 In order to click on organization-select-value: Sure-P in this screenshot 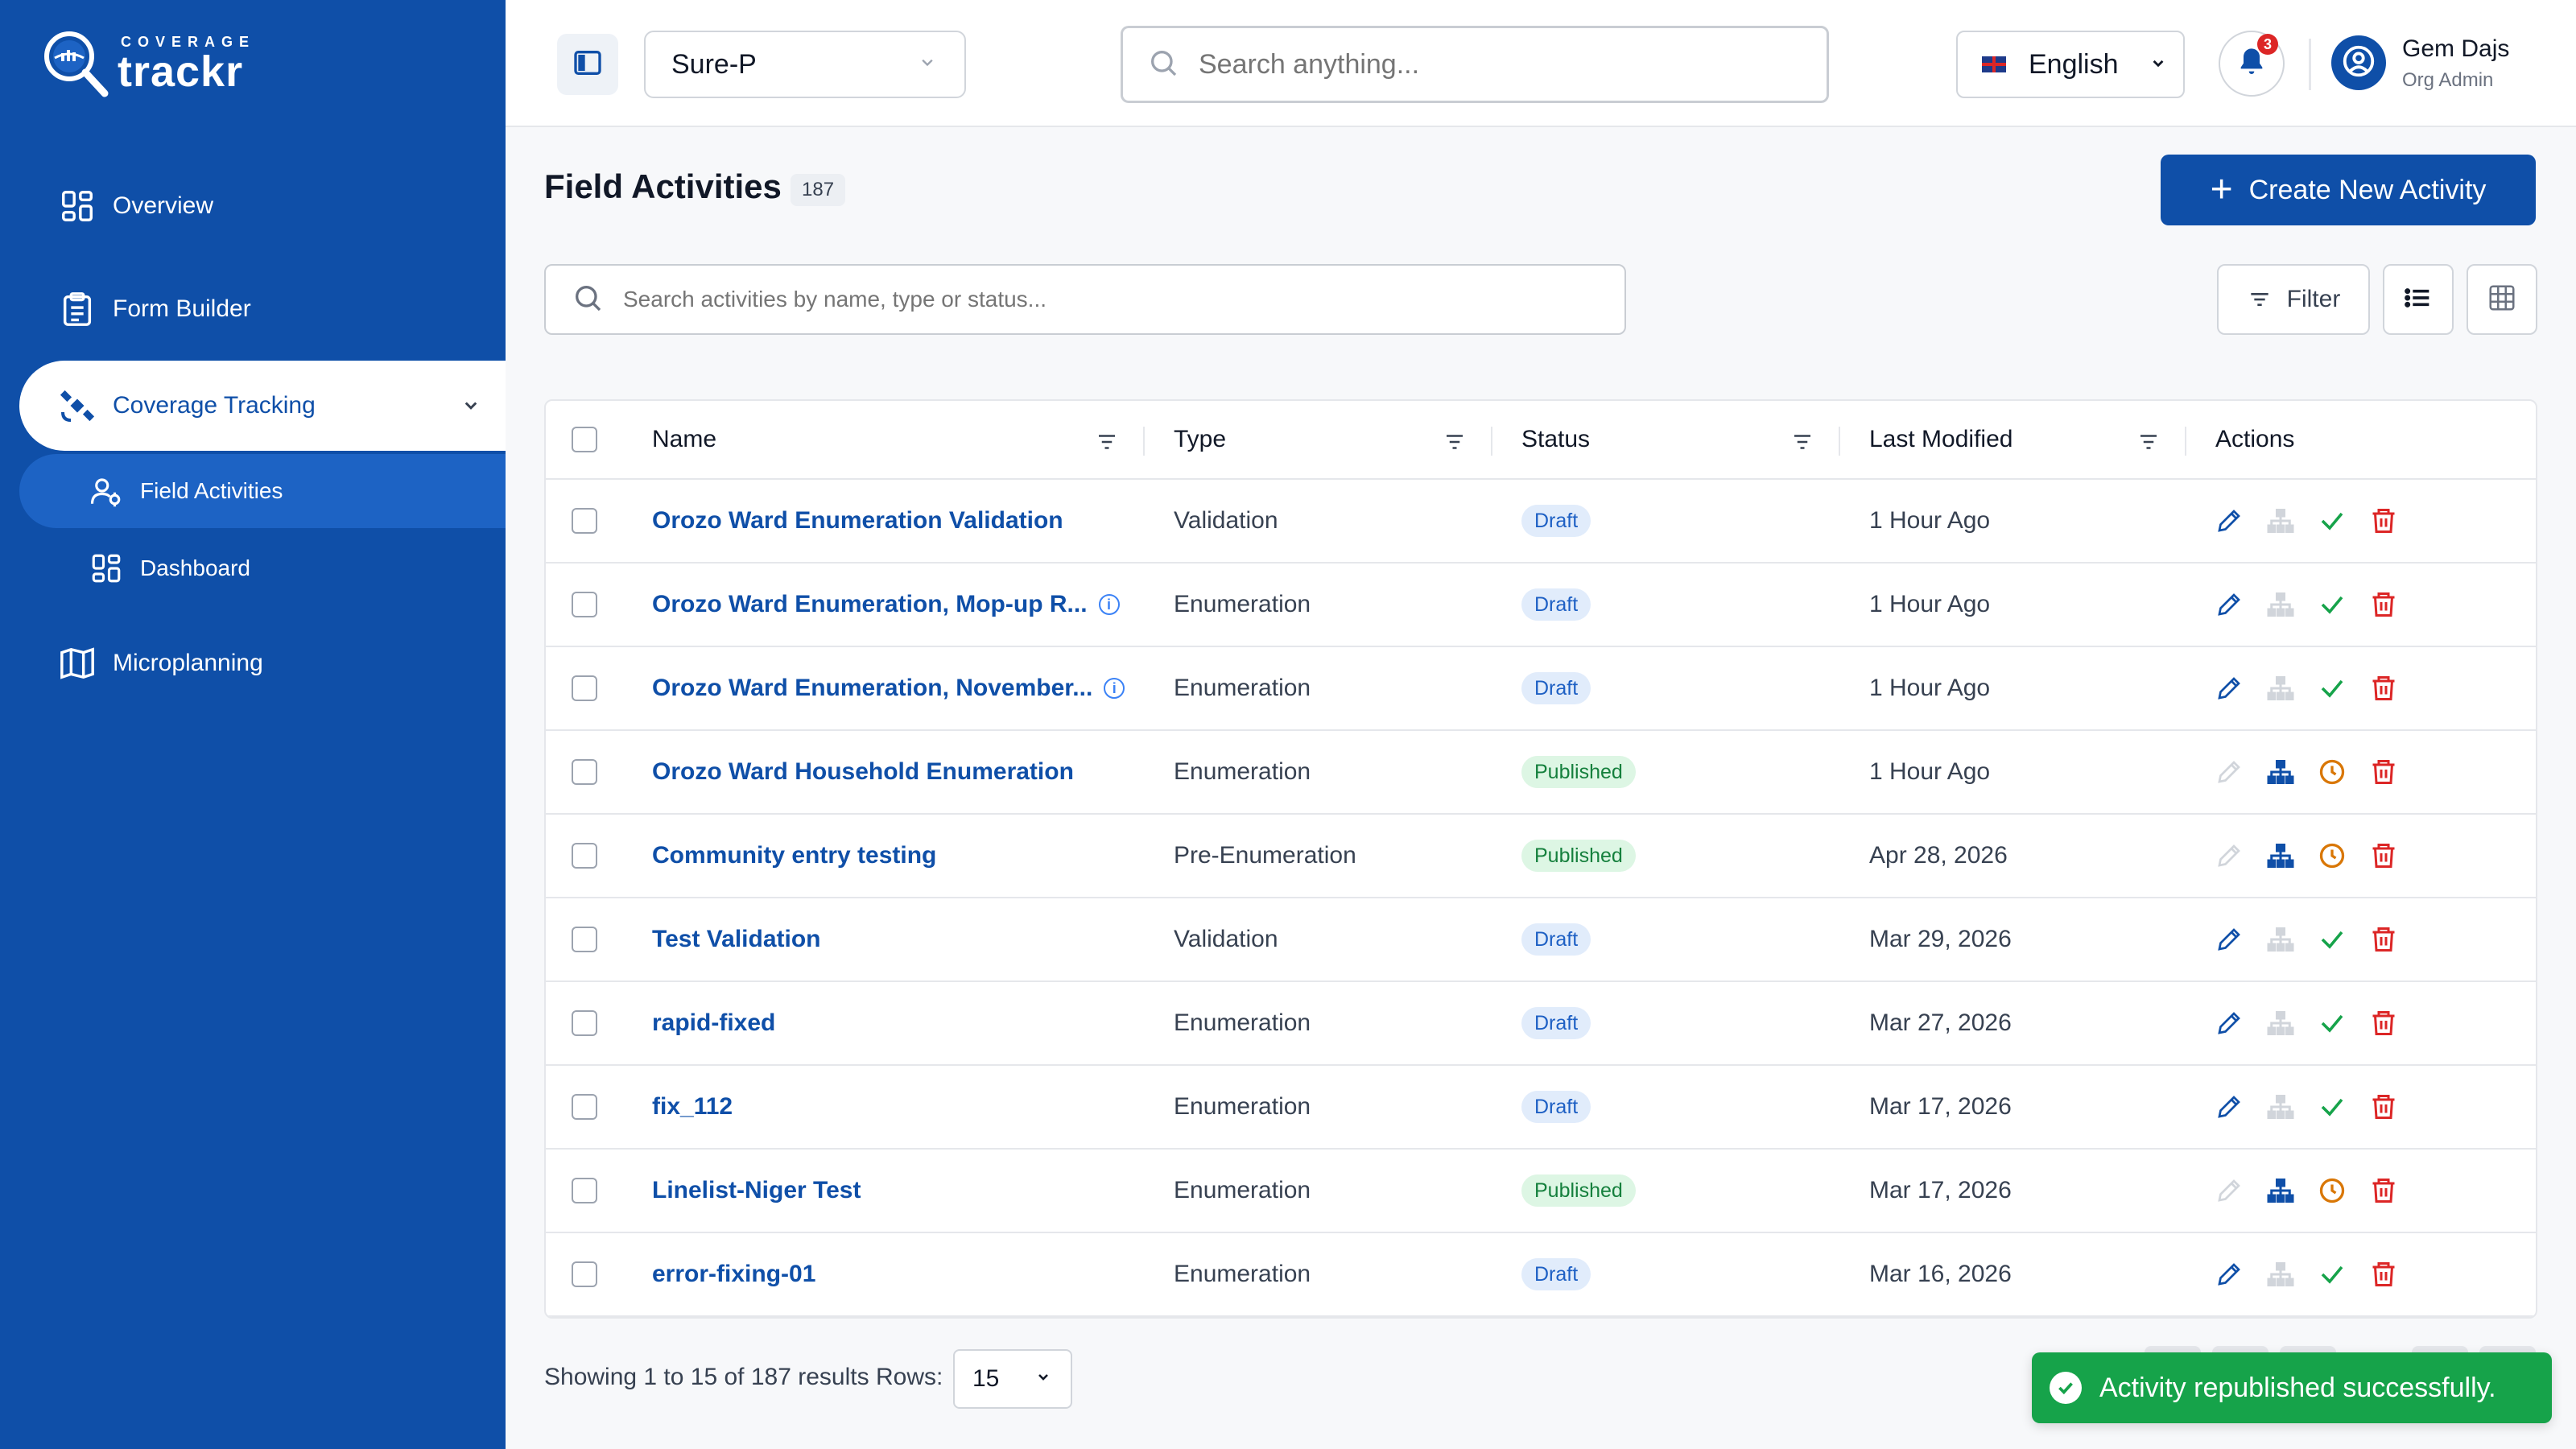, I will do `click(714, 64)`.